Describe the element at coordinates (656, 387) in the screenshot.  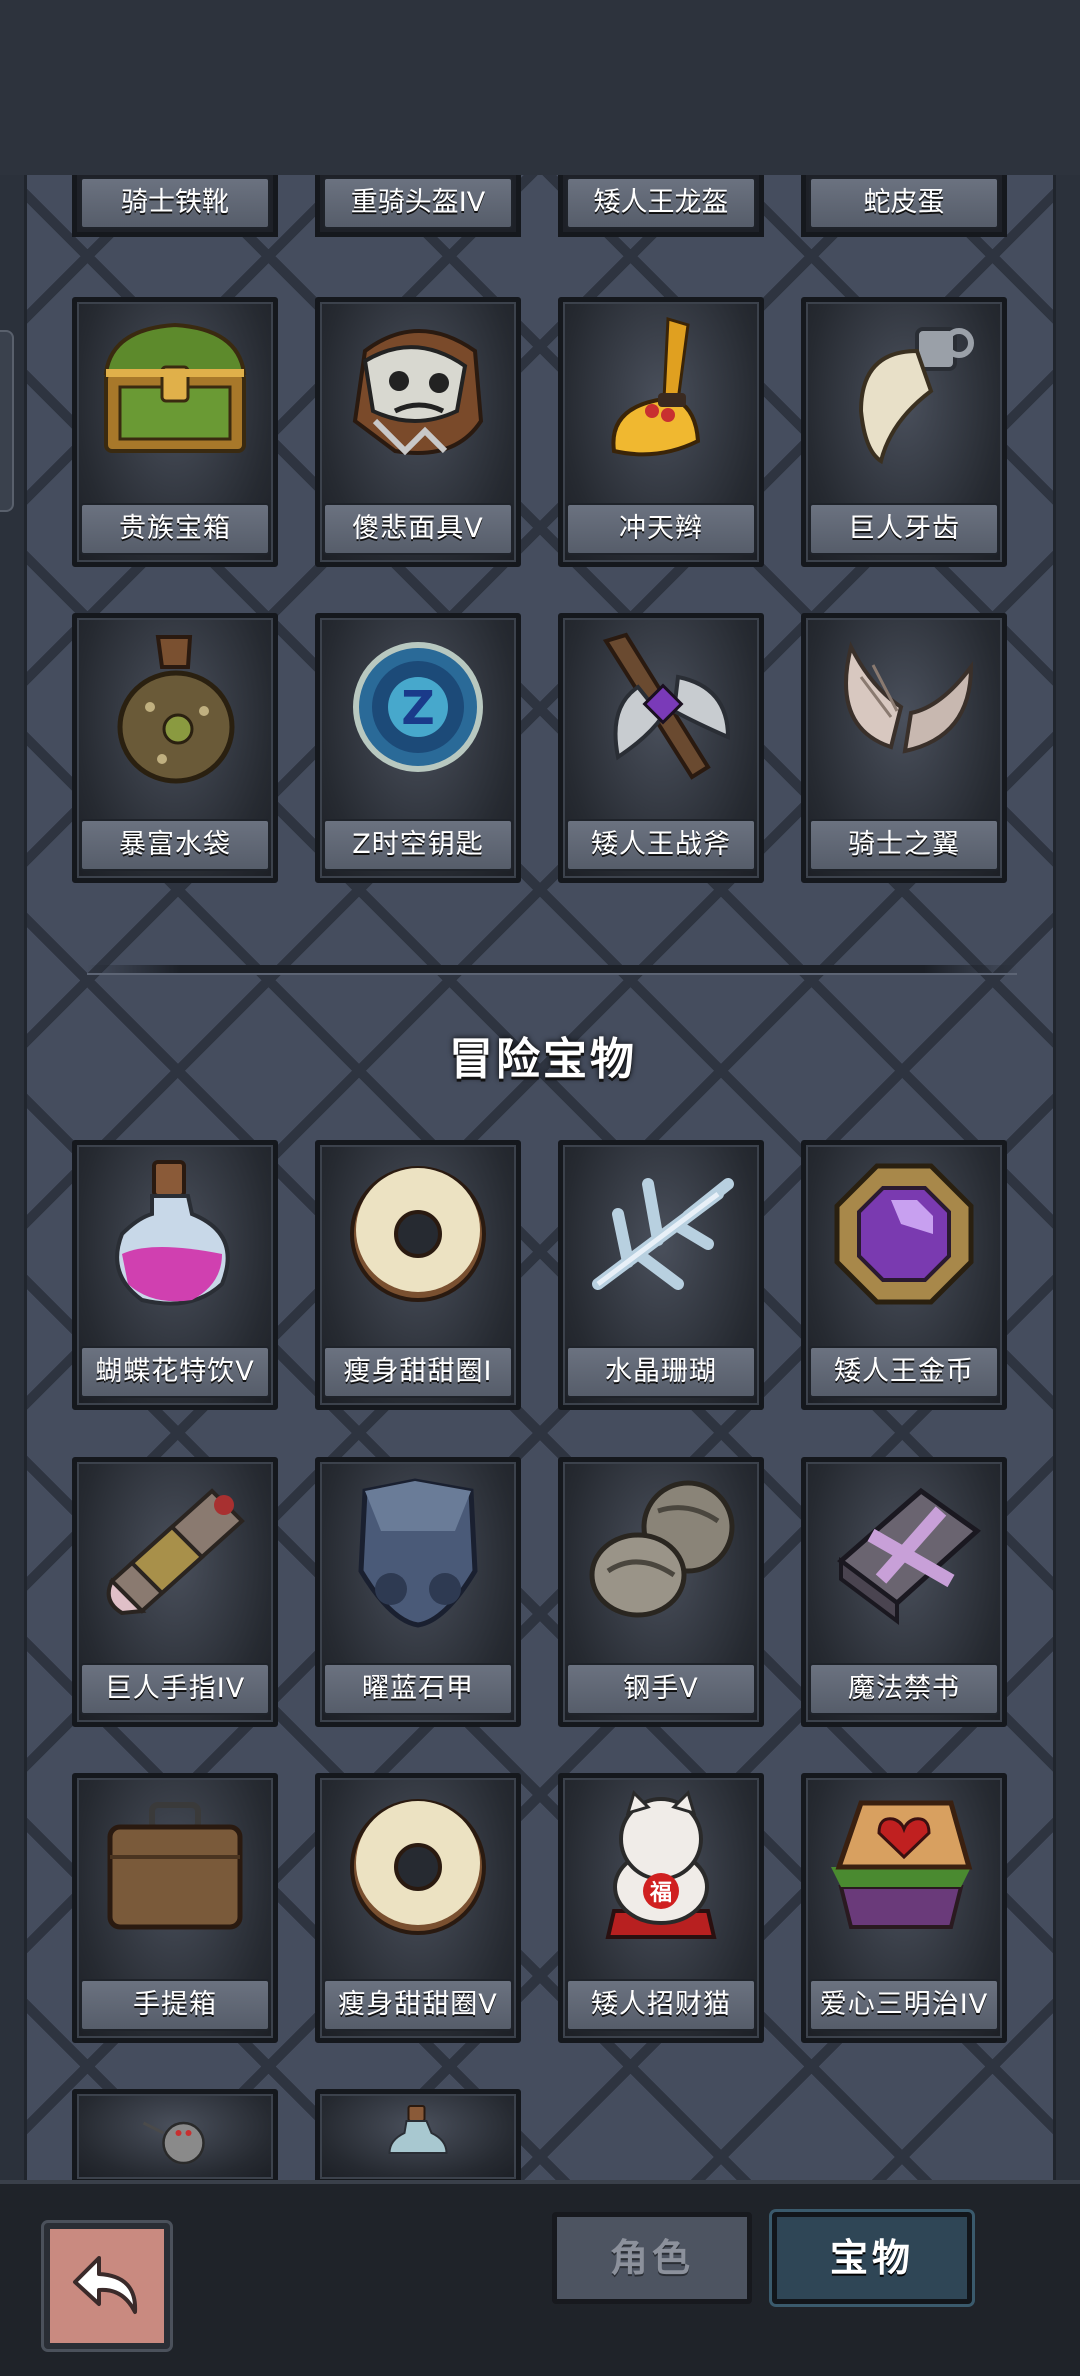
I see `ponytail-icon` at that location.